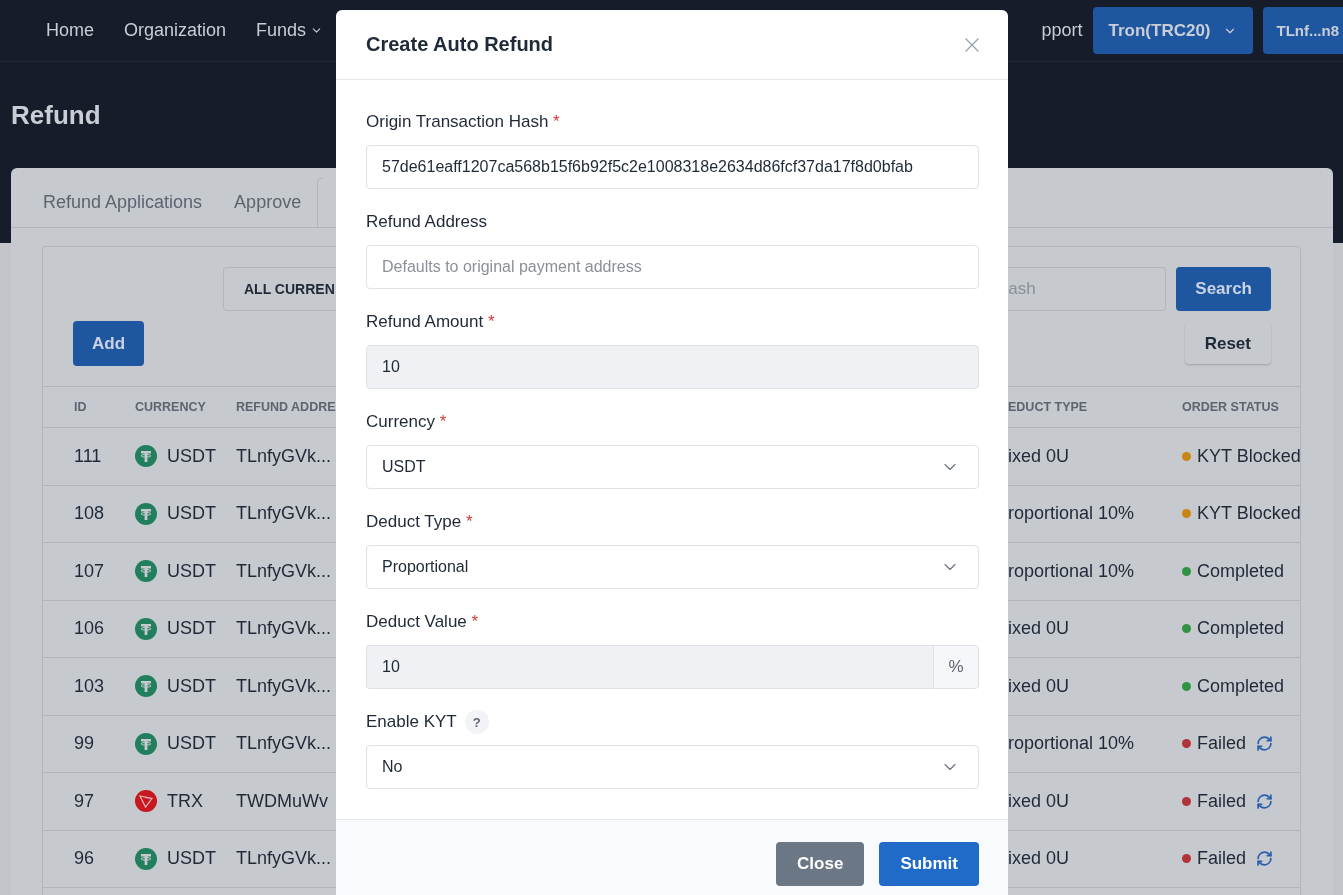  I want to click on nav-link: Funds, so click(290, 30).